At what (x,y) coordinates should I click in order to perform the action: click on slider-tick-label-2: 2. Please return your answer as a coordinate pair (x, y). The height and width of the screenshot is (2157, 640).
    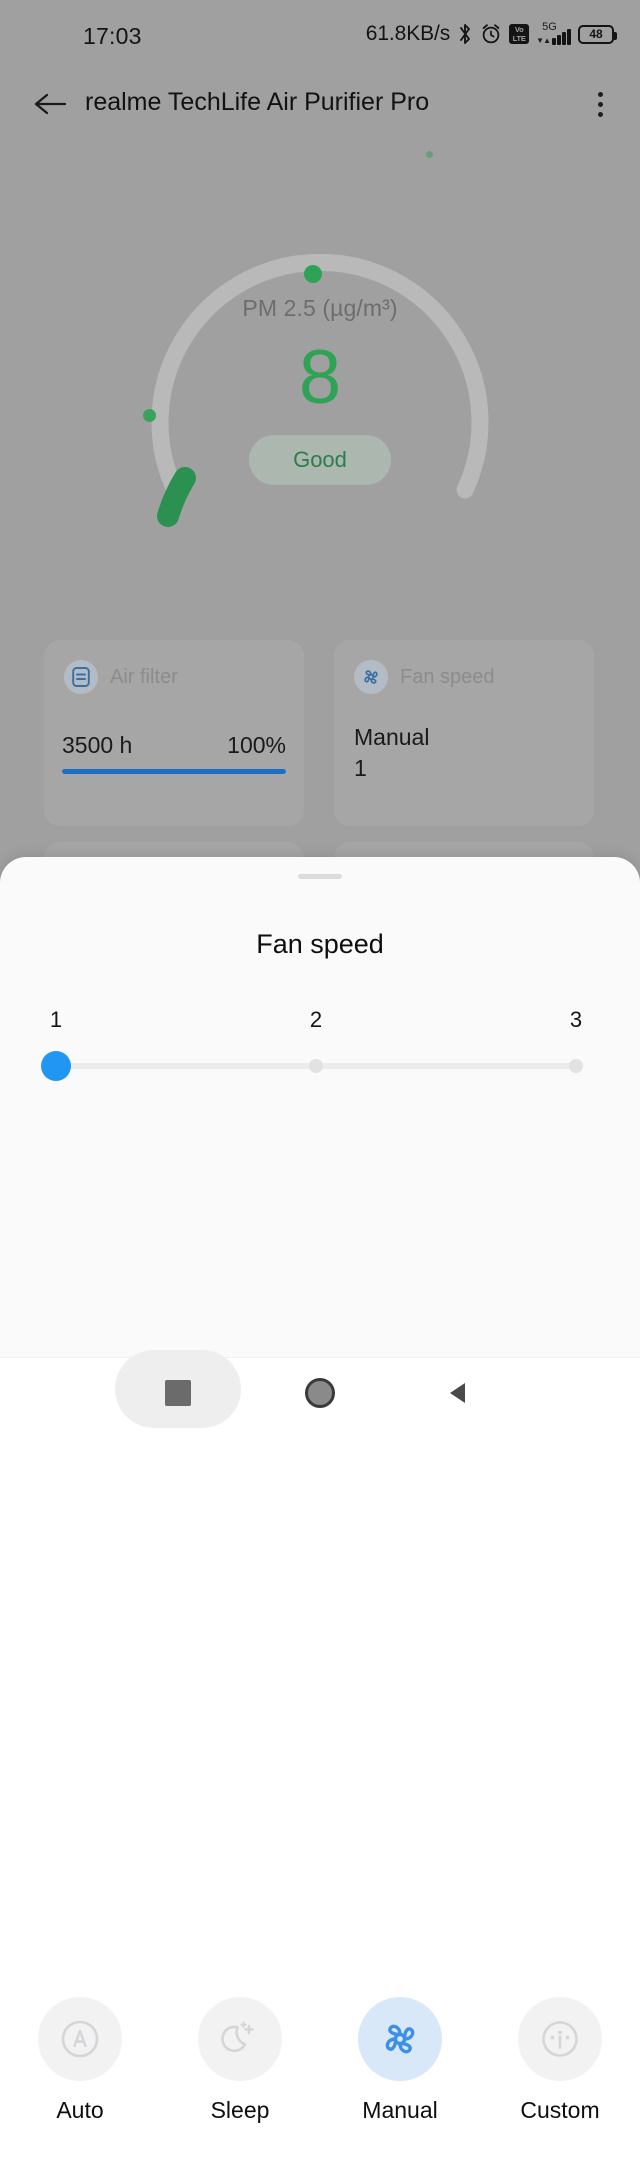
    Looking at the image, I should click on (316, 1019).